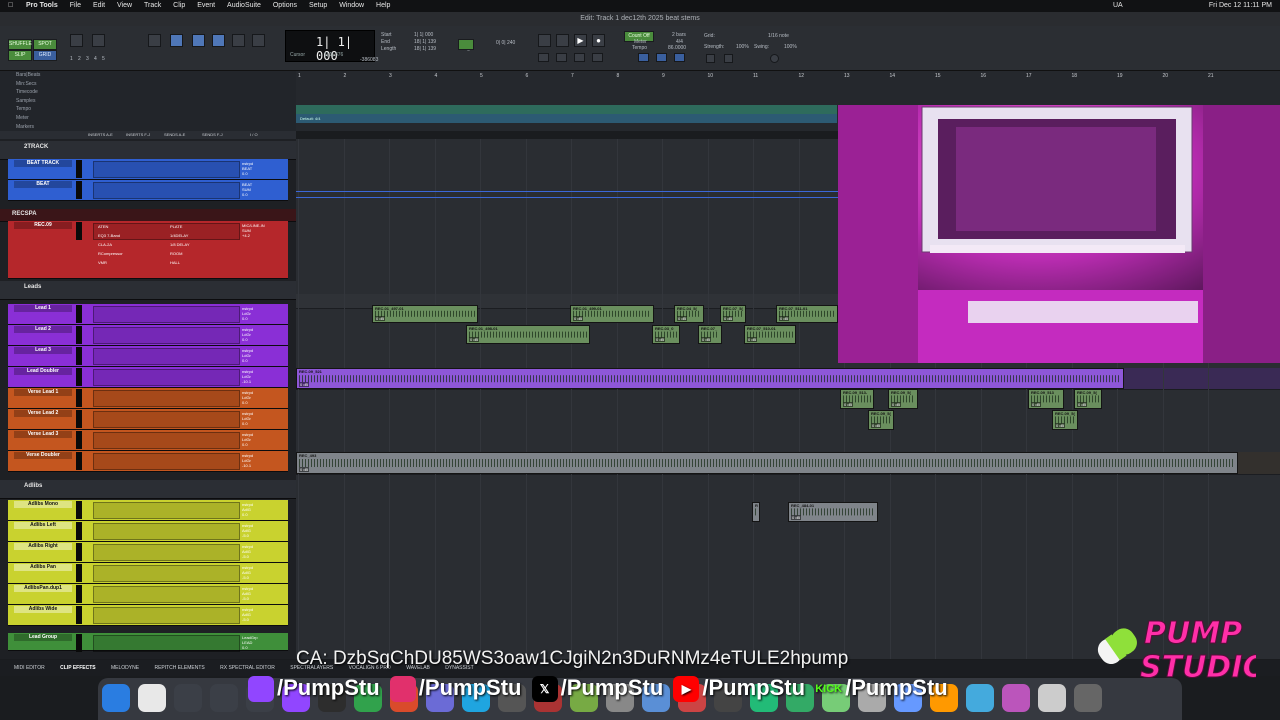 Image resolution: width=1280 pixels, height=720 pixels. I want to click on rec-insert: CLA-2A, so click(105, 244).